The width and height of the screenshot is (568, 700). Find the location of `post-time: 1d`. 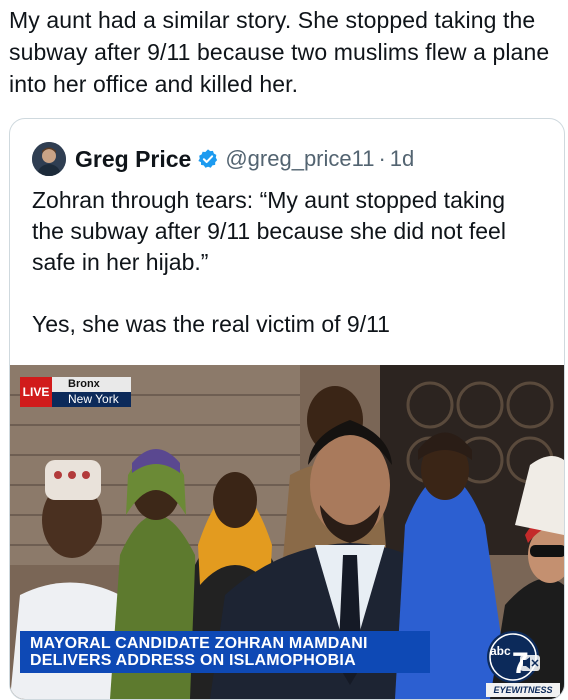

post-time: 1d is located at coordinates (402, 159).